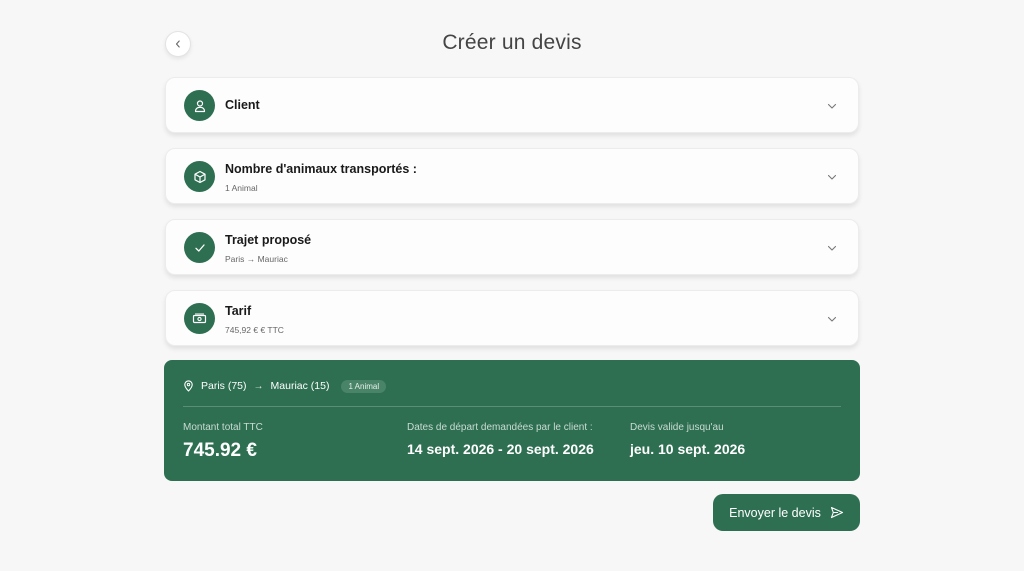  What do you see at coordinates (512, 42) in the screenshot?
I see `page-title: Créer un devis` at bounding box center [512, 42].